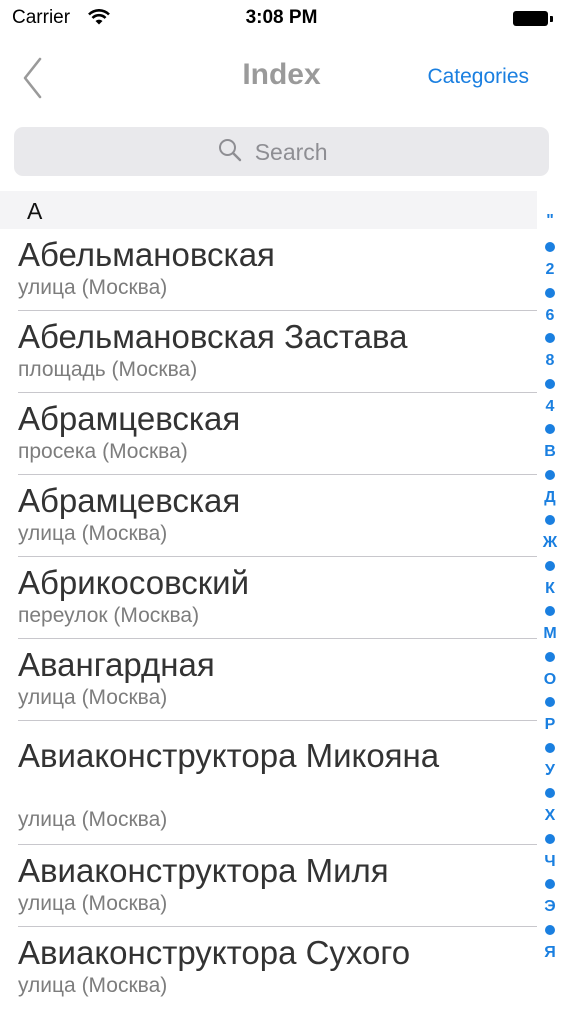  I want to click on index-entry: Ч, so click(550, 862).